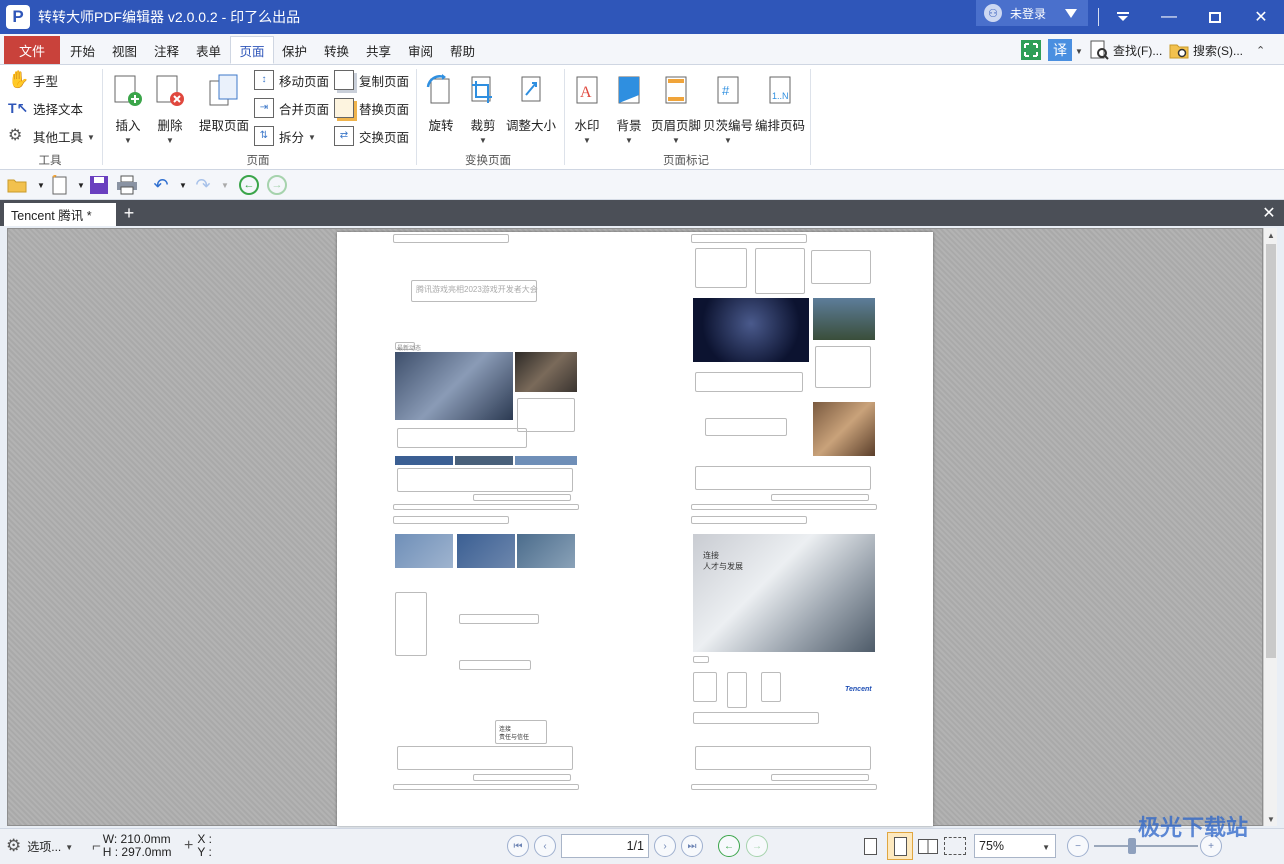  I want to click on split-page-icon: ⇅, so click(264, 136).